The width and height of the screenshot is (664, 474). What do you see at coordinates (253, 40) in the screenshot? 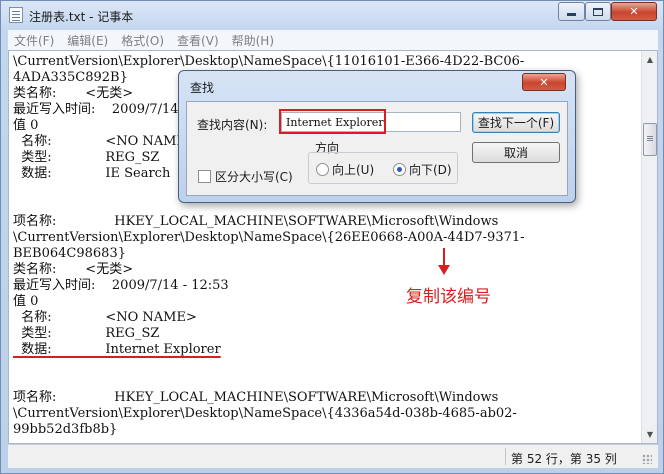
I see `menu-help: 帮助(H)` at bounding box center [253, 40].